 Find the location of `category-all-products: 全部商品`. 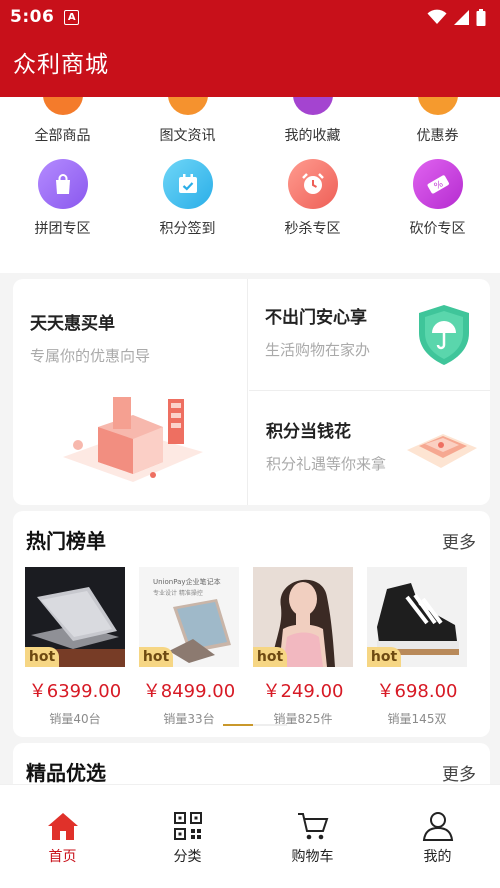

category-all-products: 全部商品 is located at coordinates (62, 121).